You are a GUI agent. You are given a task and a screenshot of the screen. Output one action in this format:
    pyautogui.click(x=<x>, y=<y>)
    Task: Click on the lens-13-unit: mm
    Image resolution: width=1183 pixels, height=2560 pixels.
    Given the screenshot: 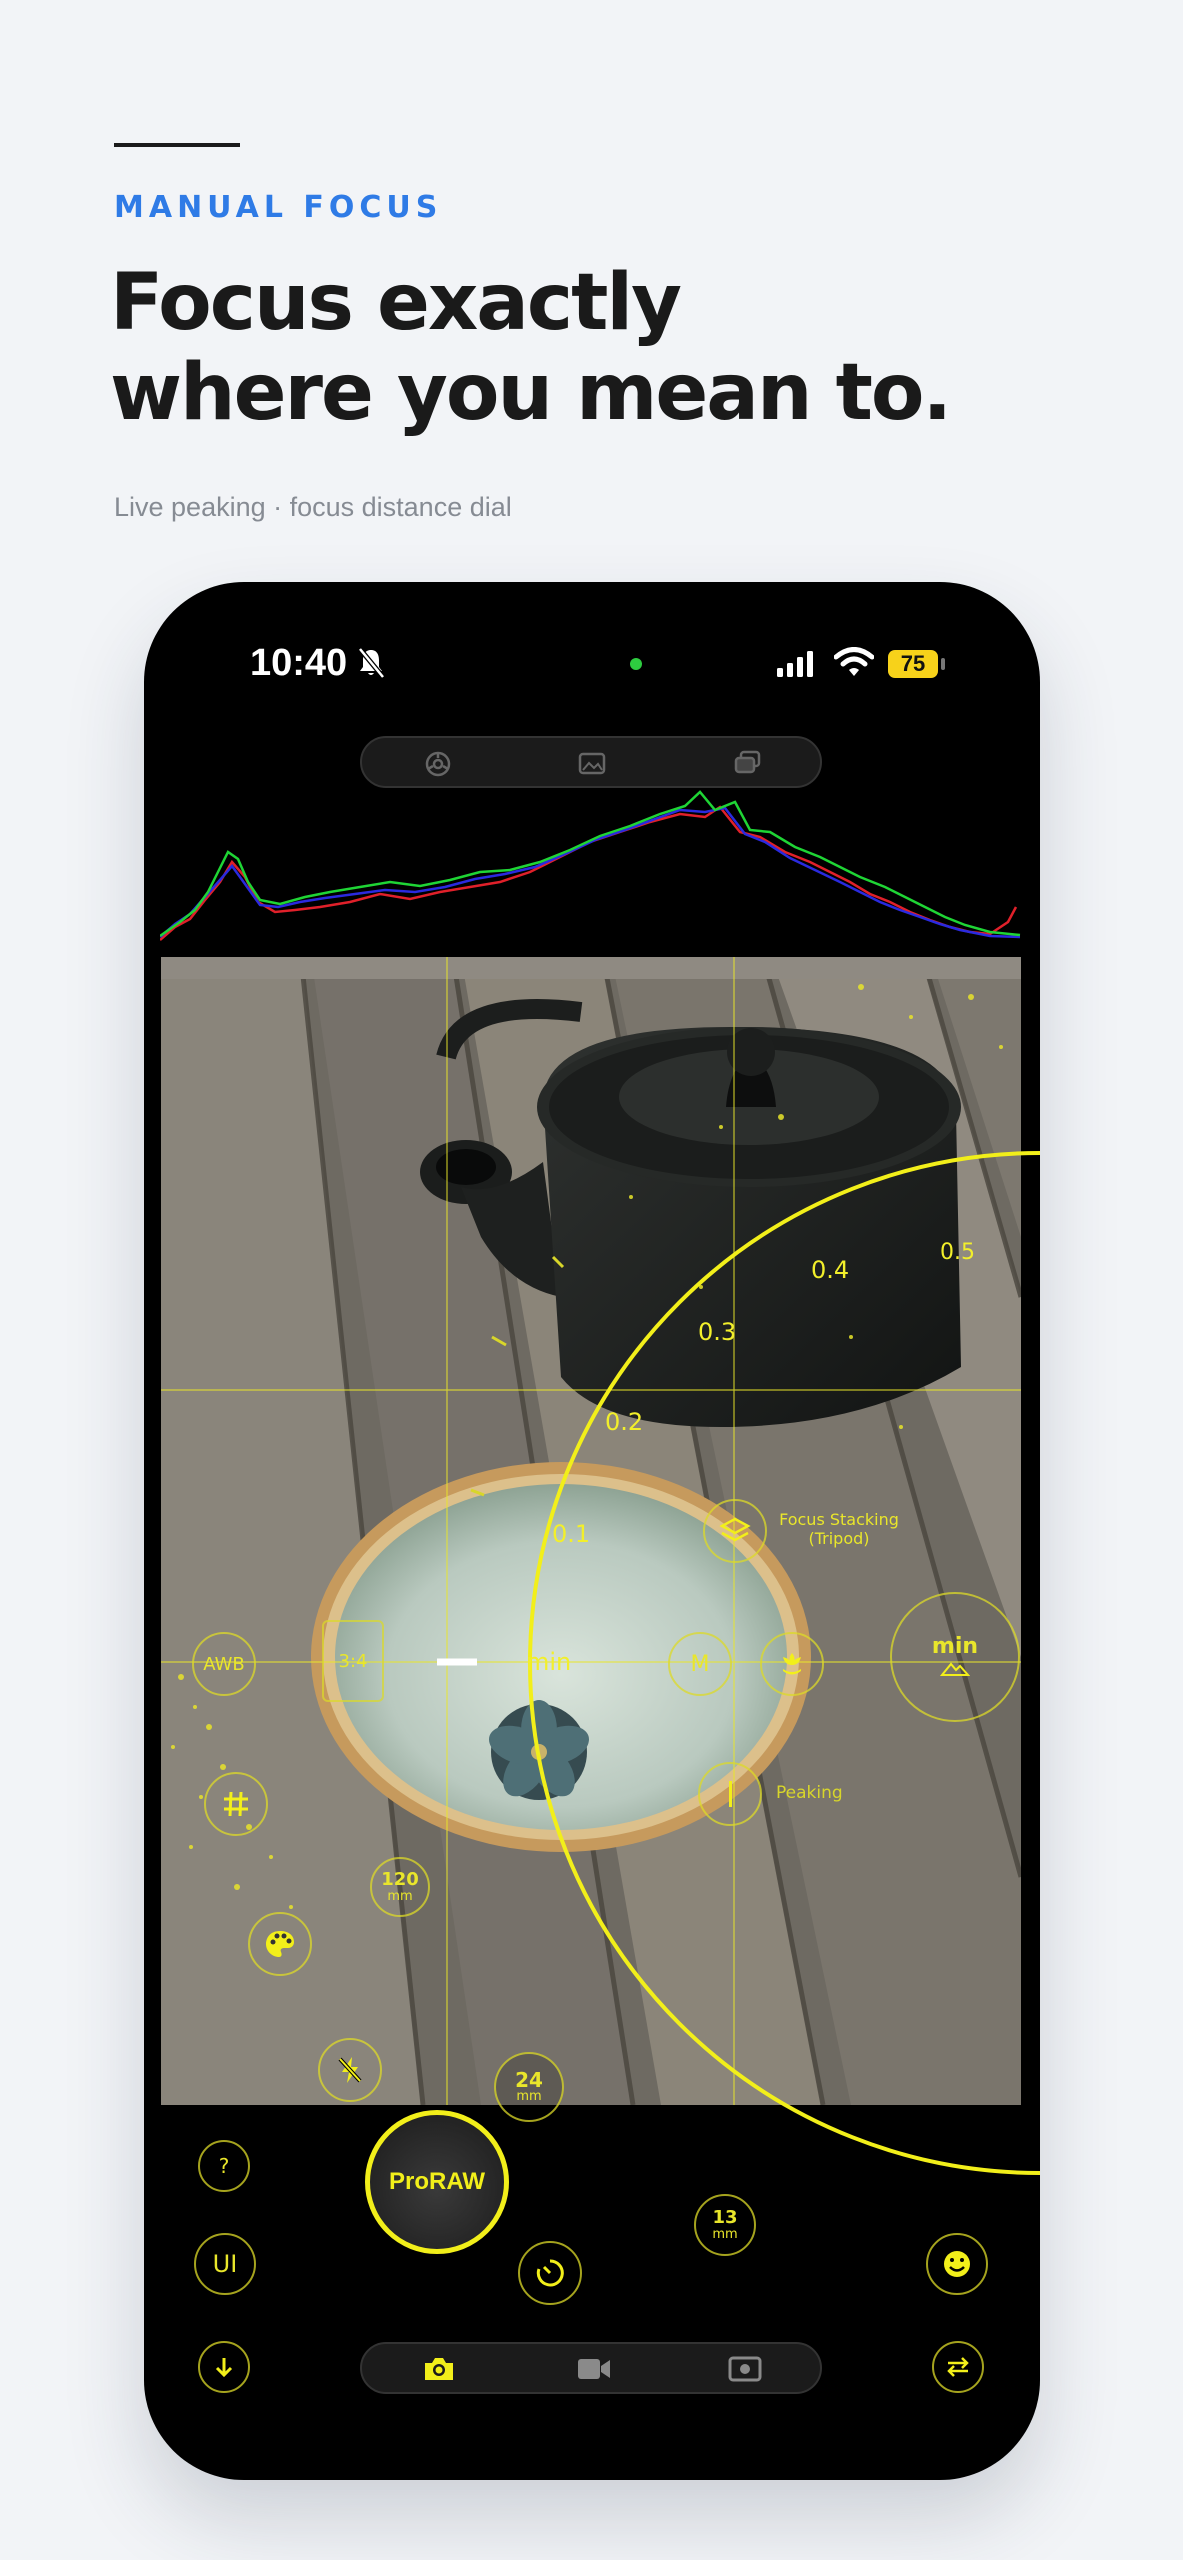 What is the action you would take?
    pyautogui.click(x=725, y=2234)
    